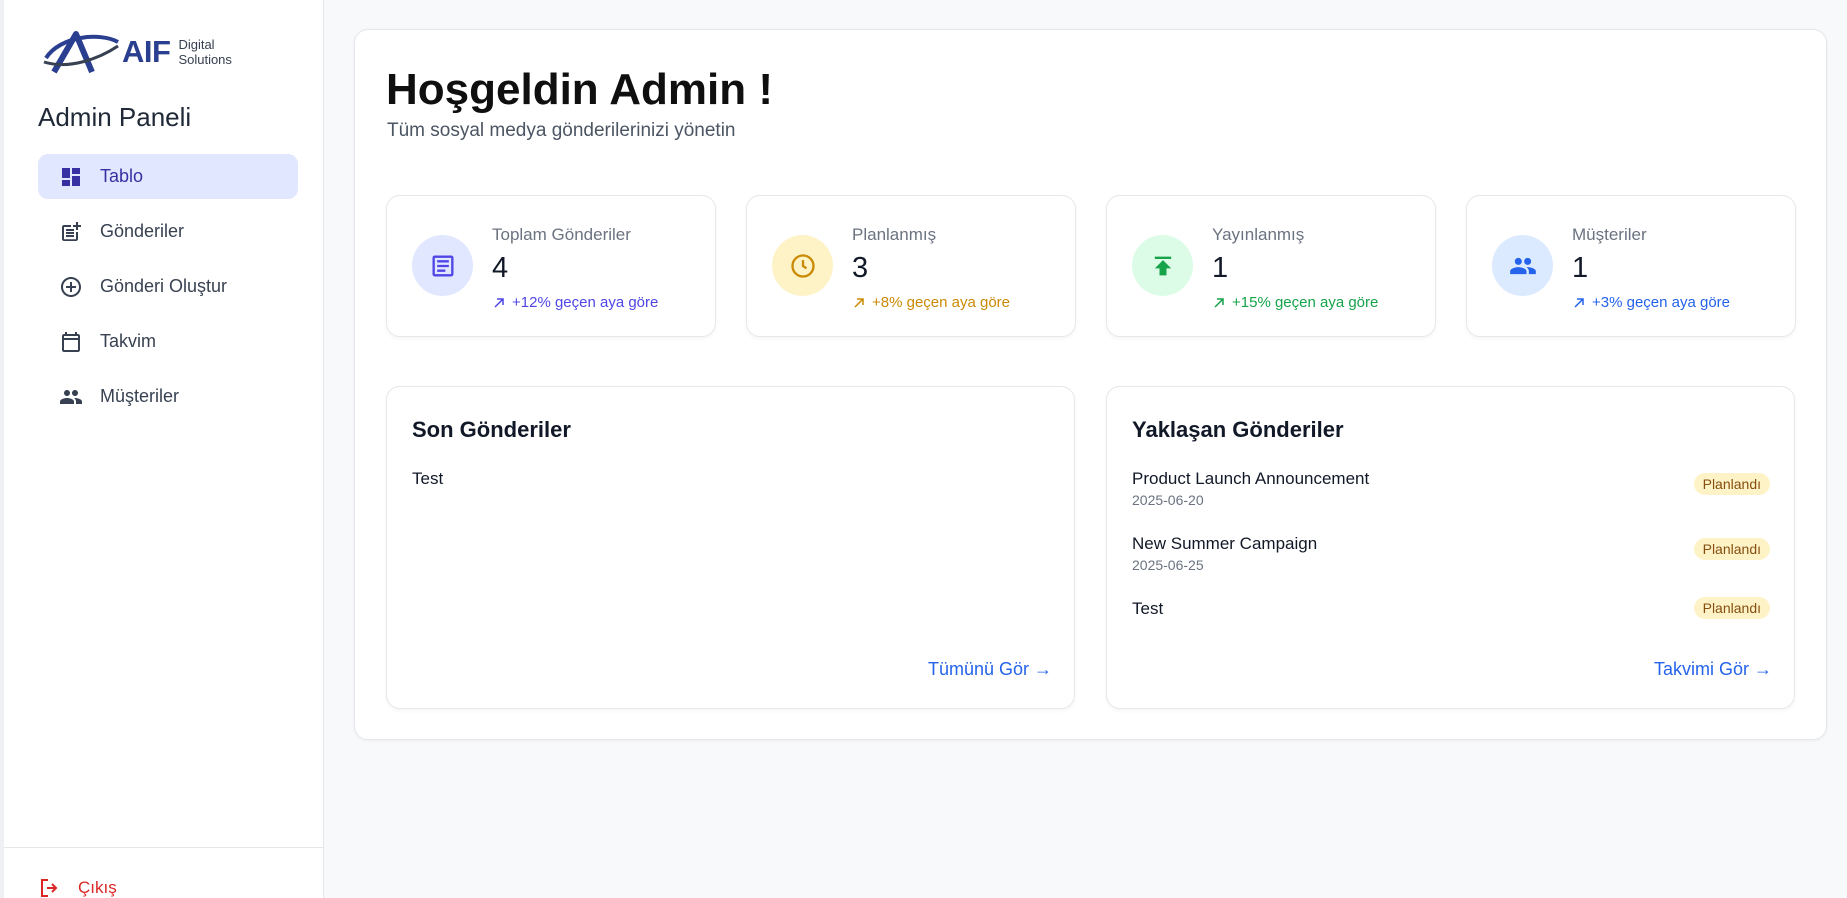  What do you see at coordinates (491, 429) in the screenshot?
I see `recent-posts-title: Son Gönderiler` at bounding box center [491, 429].